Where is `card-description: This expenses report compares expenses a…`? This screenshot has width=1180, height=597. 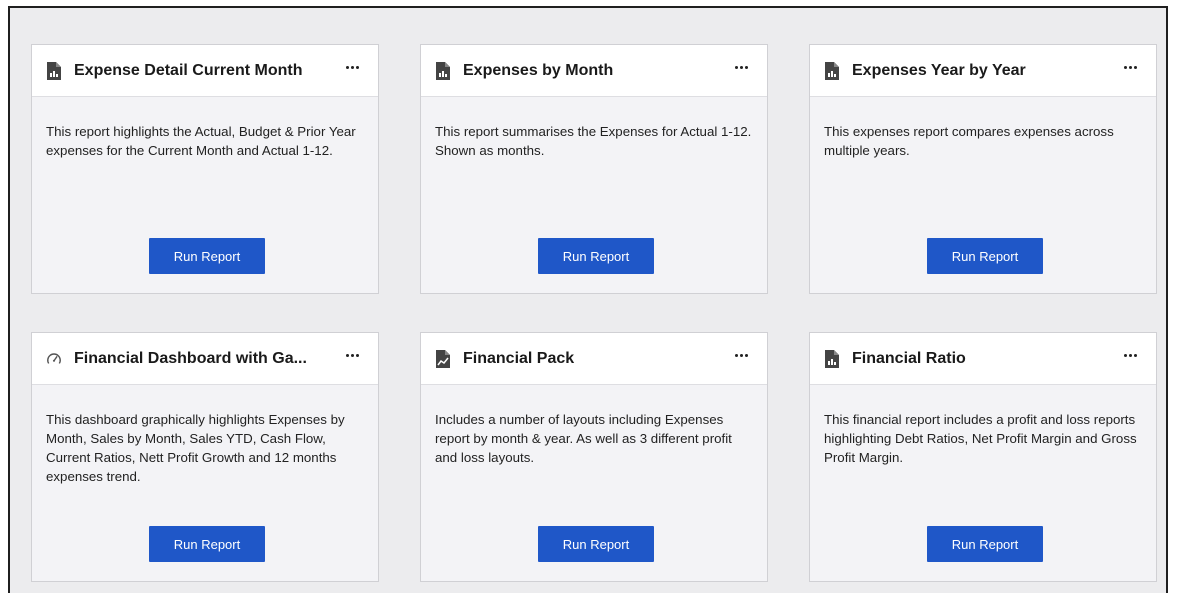
card-description: This expenses report compares expenses a… is located at coordinates (969, 141).